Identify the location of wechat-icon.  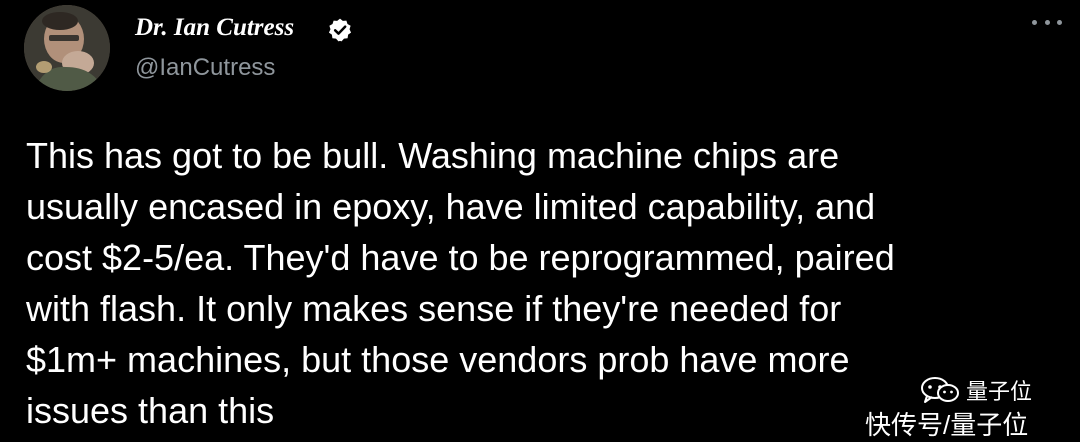
(940, 390).